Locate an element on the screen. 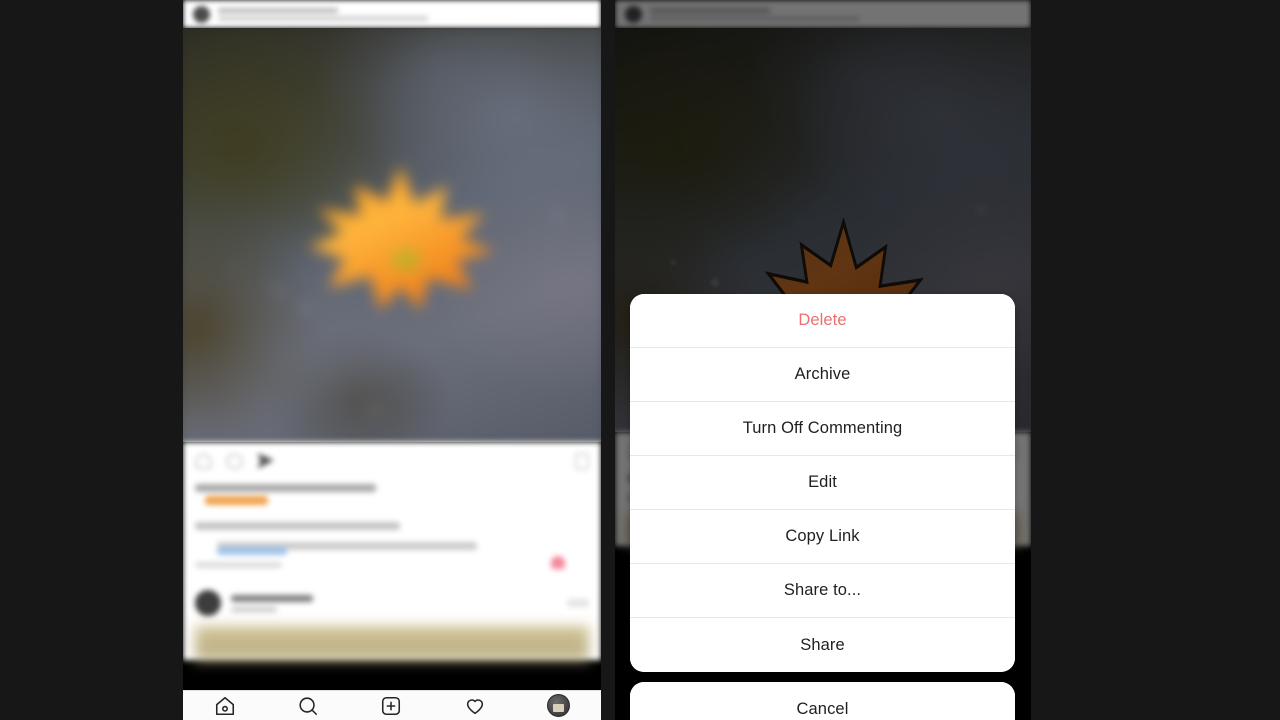  caption-emoji-redacted is located at coordinates (237, 501).